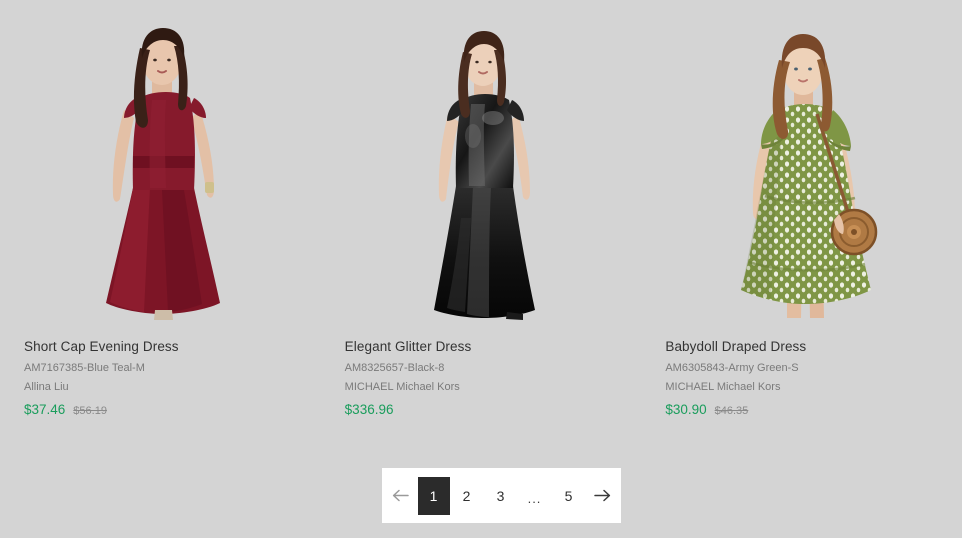 This screenshot has height=538, width=962. I want to click on product-sku: AM6305843-Army Green-S, so click(732, 368).